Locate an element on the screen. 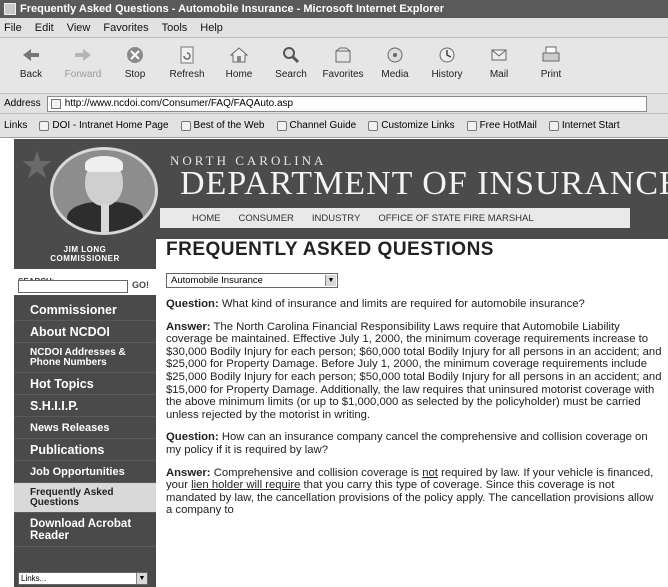 The width and height of the screenshot is (668, 587). nav-home: HOME is located at coordinates (206, 218).